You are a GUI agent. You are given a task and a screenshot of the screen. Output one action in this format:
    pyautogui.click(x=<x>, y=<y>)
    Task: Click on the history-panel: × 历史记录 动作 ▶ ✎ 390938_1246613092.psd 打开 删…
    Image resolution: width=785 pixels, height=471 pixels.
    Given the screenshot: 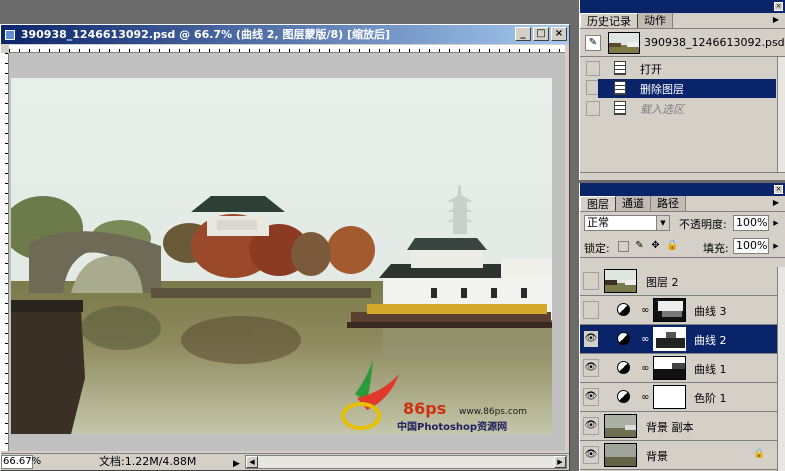 What is the action you would take?
    pyautogui.click(x=682, y=90)
    